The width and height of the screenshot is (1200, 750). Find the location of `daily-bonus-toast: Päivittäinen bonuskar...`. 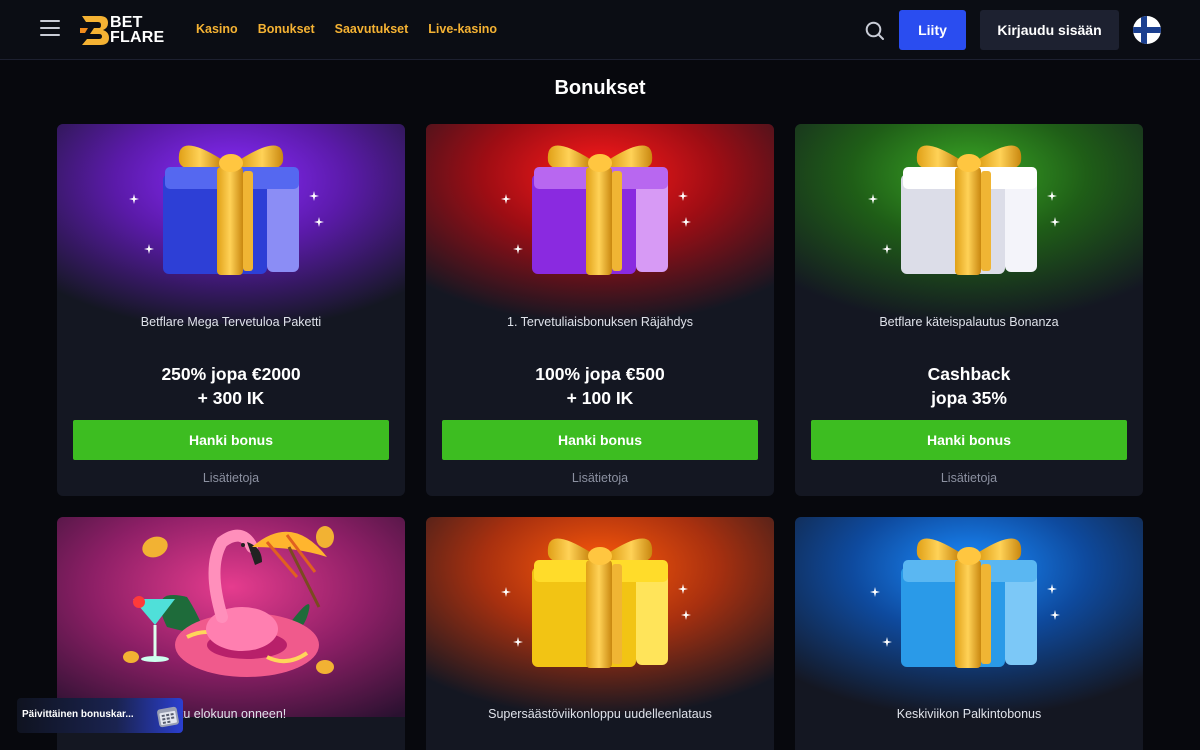

daily-bonus-toast: Päivittäinen bonuskar... is located at coordinates (100, 715).